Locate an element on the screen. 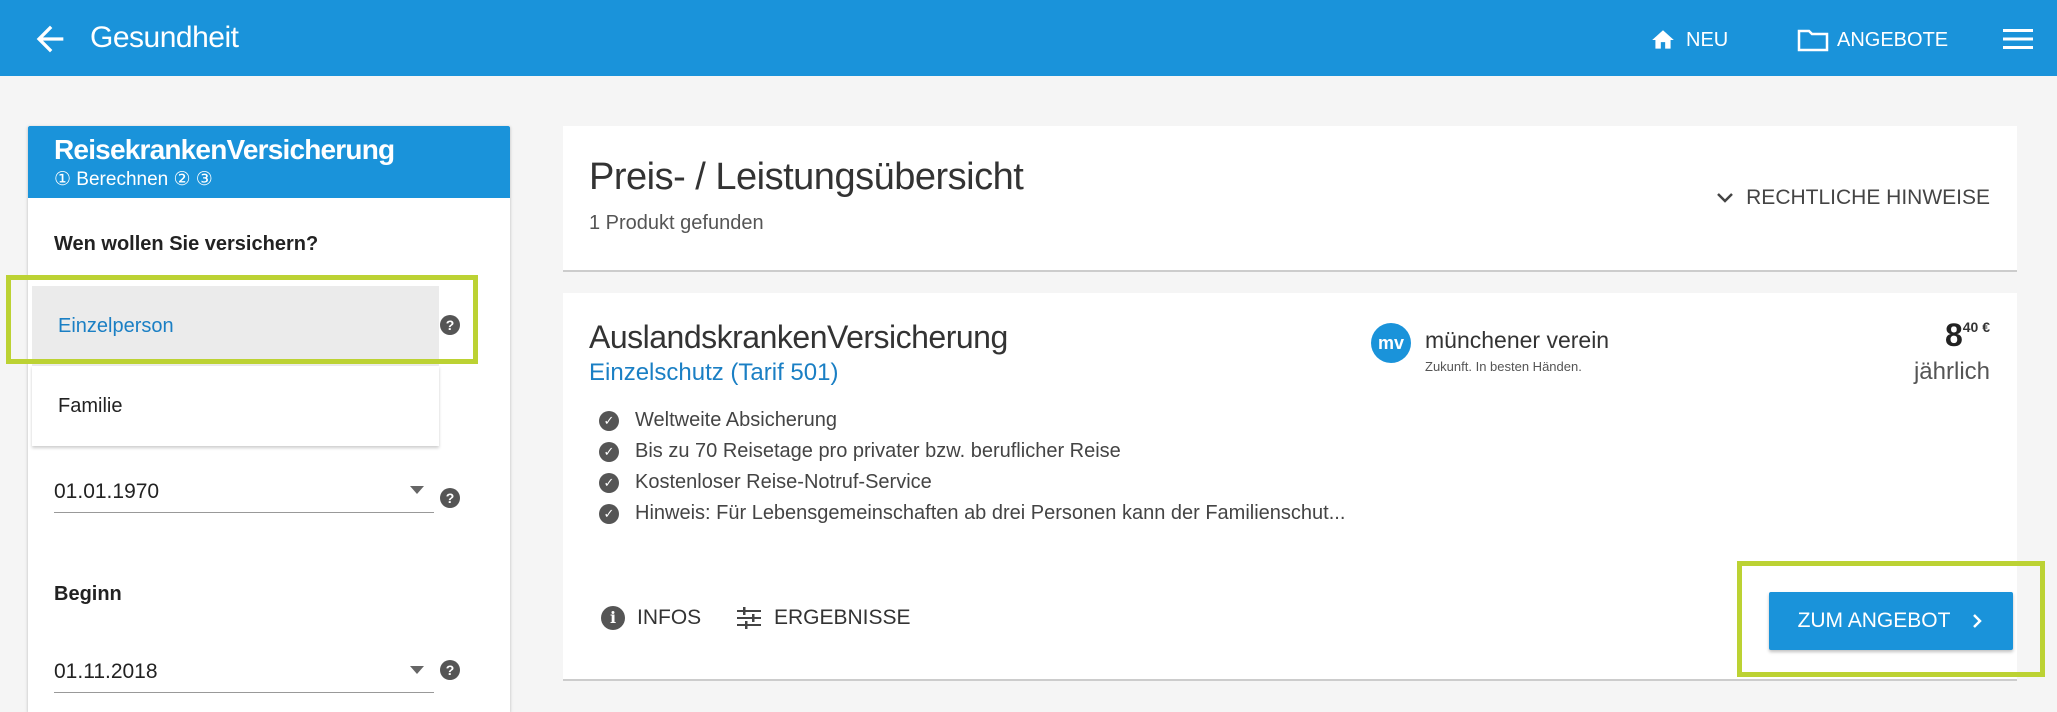 The width and height of the screenshot is (2057, 712). results-label: ERGEBNISSE is located at coordinates (842, 617).